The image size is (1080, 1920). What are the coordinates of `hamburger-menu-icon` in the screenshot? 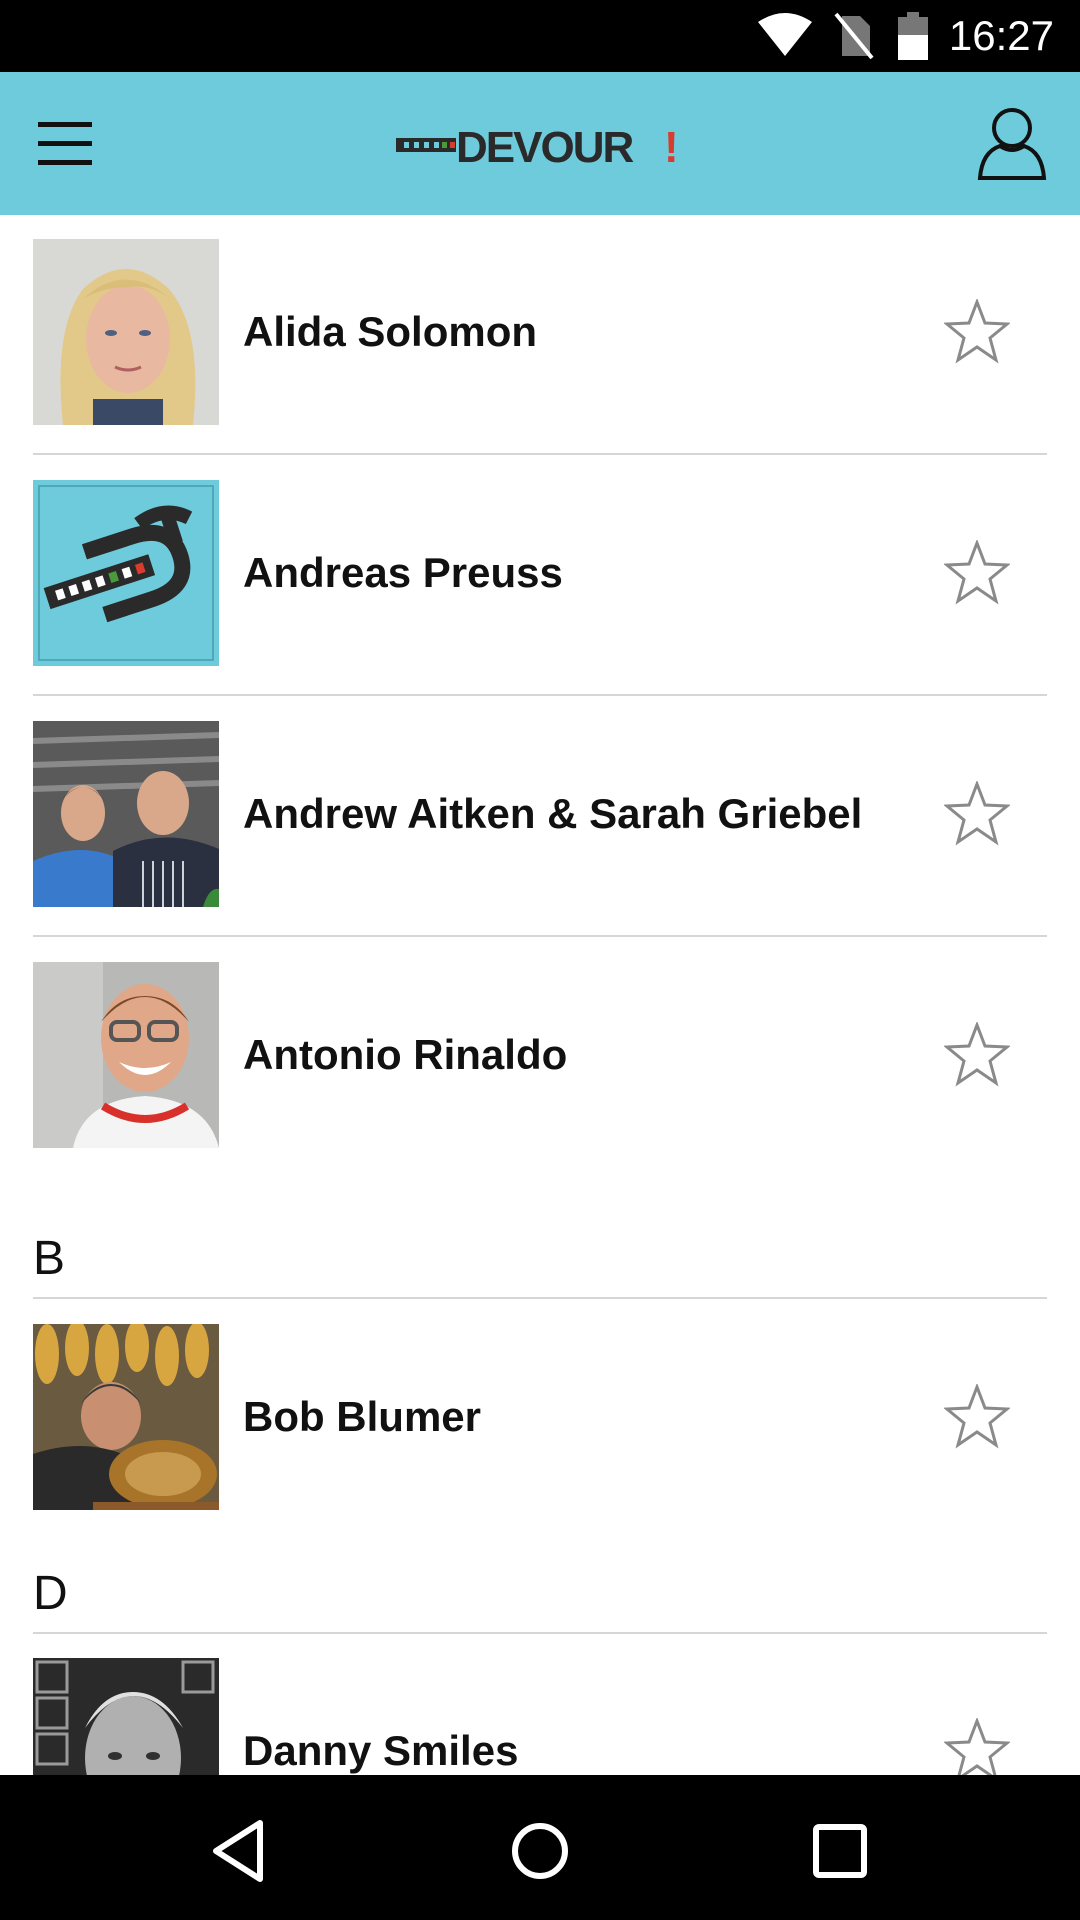 It's located at (65, 143).